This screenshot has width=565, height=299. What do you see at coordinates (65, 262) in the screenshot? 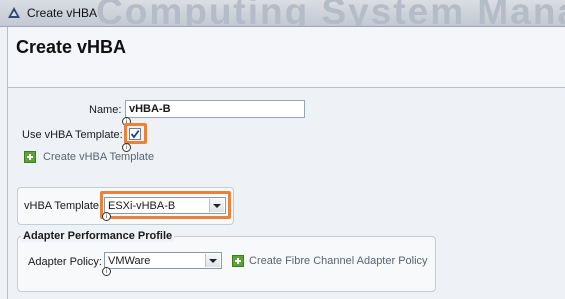
I see `adapter-policy-label: Adapter Policy:` at bounding box center [65, 262].